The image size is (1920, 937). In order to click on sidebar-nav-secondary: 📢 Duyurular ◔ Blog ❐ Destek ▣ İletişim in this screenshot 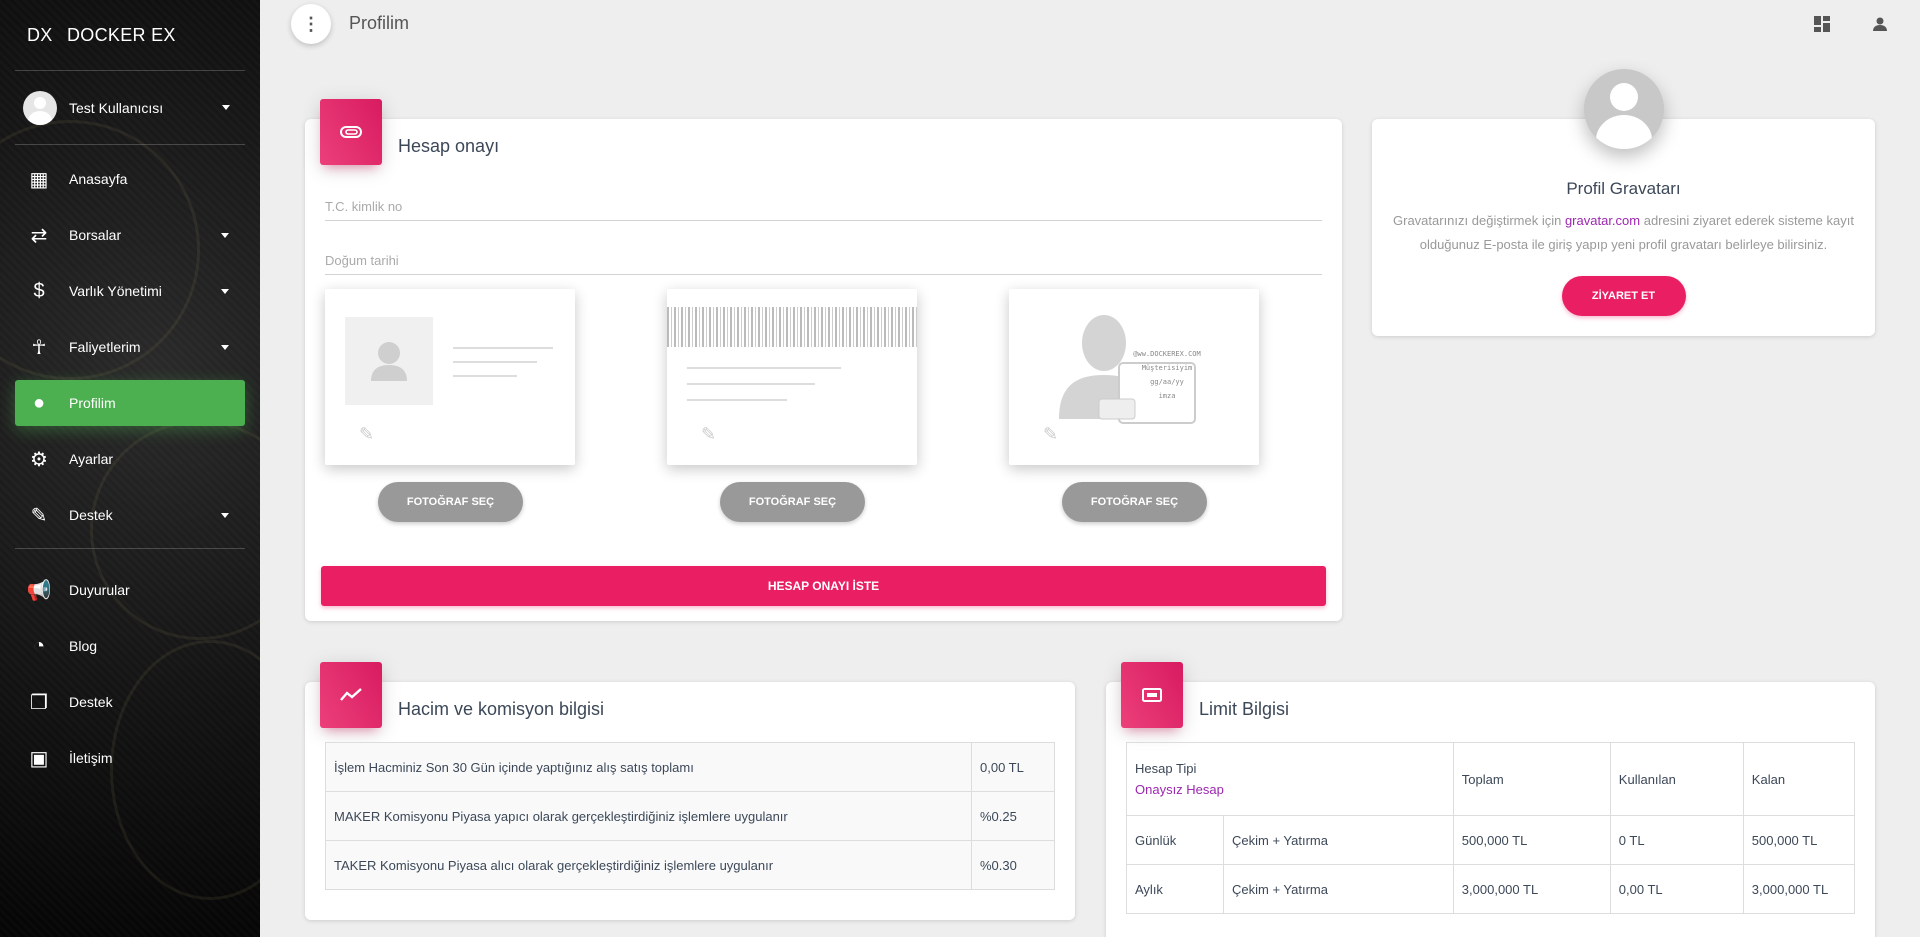, I will do `click(130, 665)`.